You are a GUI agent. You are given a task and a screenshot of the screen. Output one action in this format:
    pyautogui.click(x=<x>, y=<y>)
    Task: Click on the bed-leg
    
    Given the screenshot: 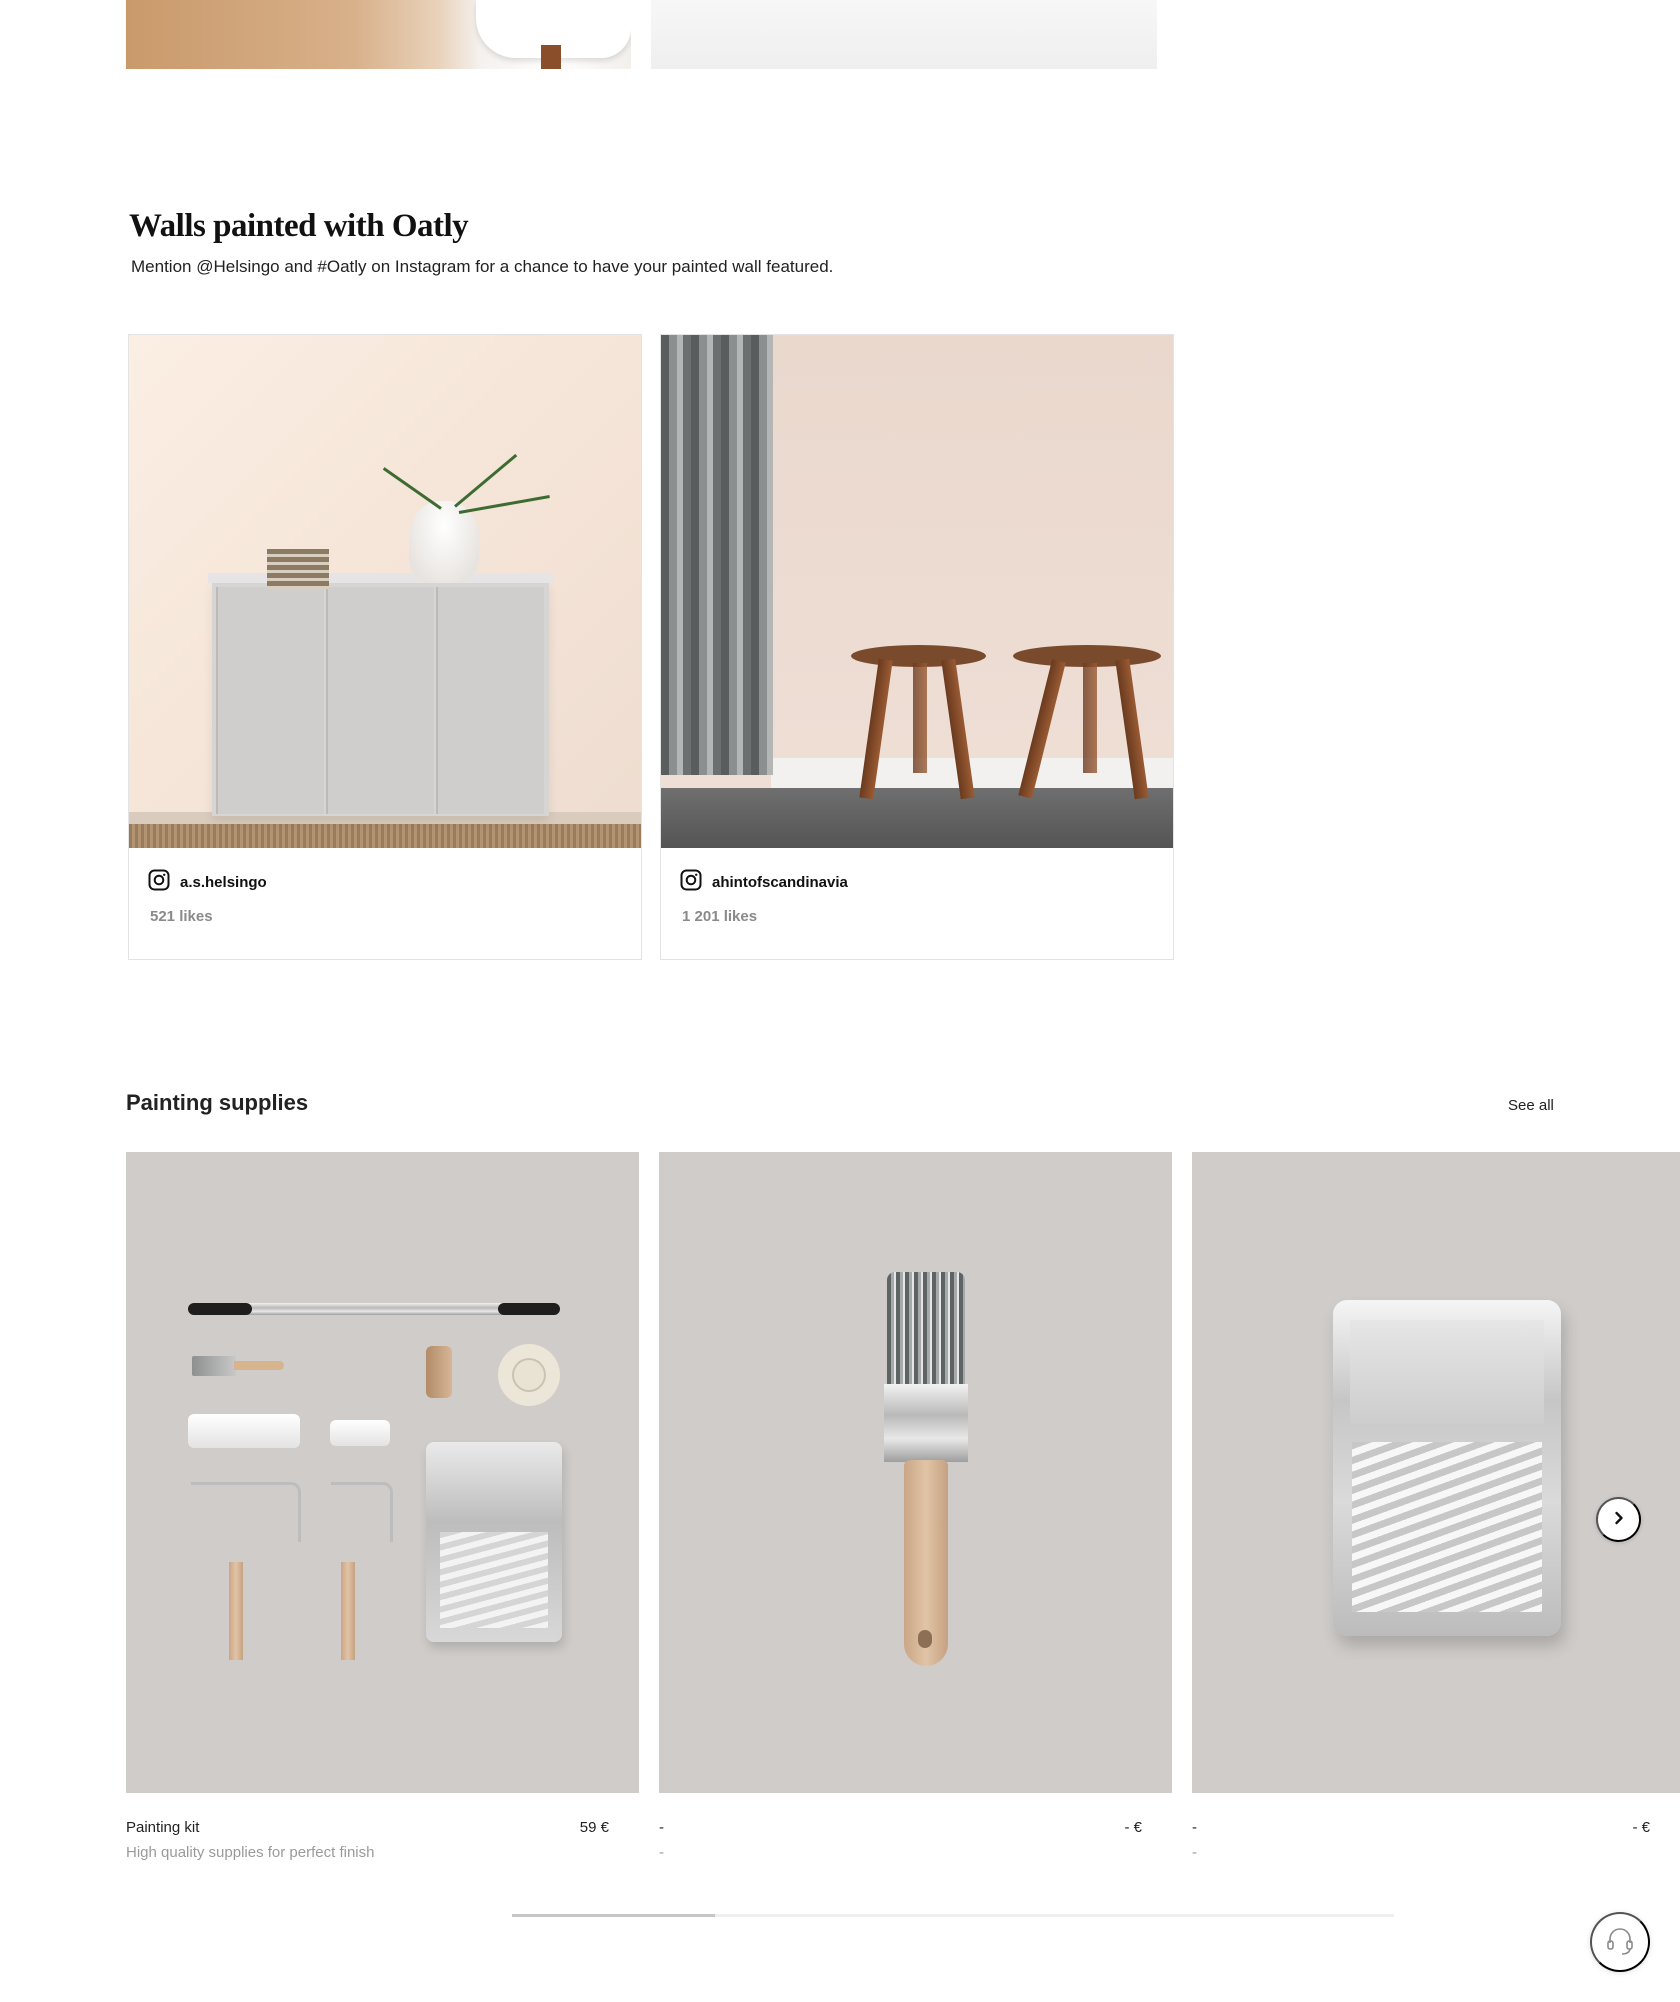 What is the action you would take?
    pyautogui.click(x=551, y=57)
    